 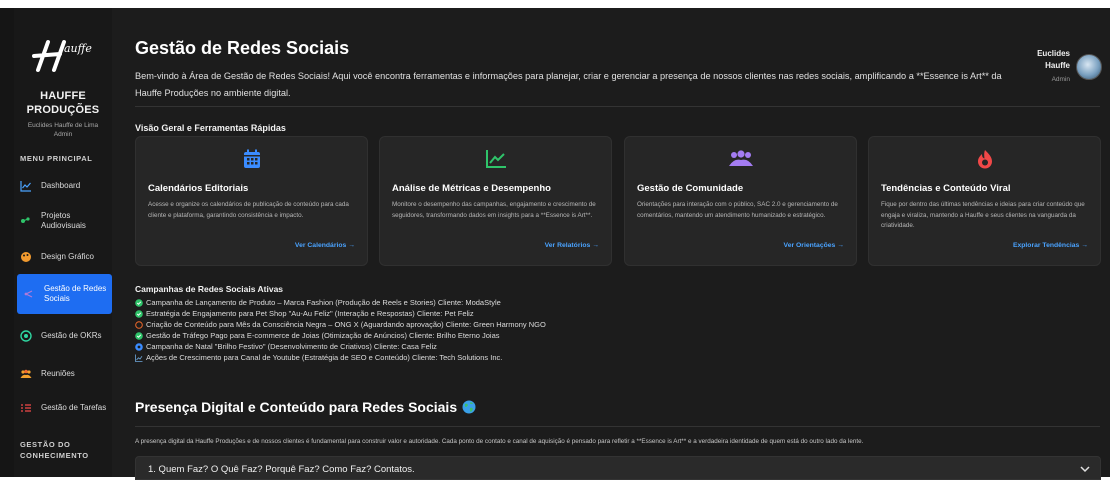 What do you see at coordinates (45, 444) in the screenshot?
I see `knowledge-title-line1: GESTÃO DO` at bounding box center [45, 444].